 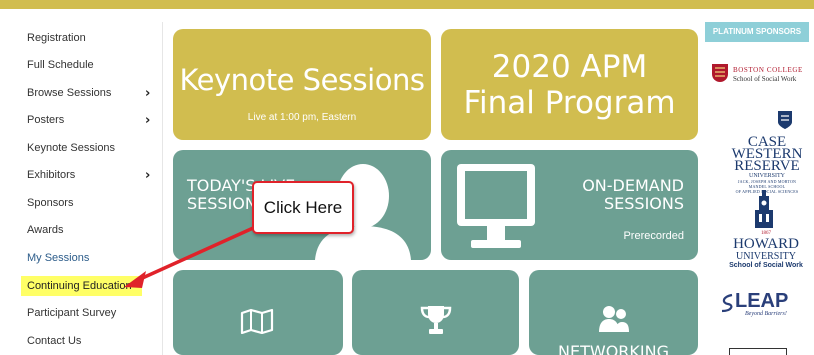 What do you see at coordinates (633, 185) in the screenshot?
I see `tile-title-line1: ON-DEMAND` at bounding box center [633, 185].